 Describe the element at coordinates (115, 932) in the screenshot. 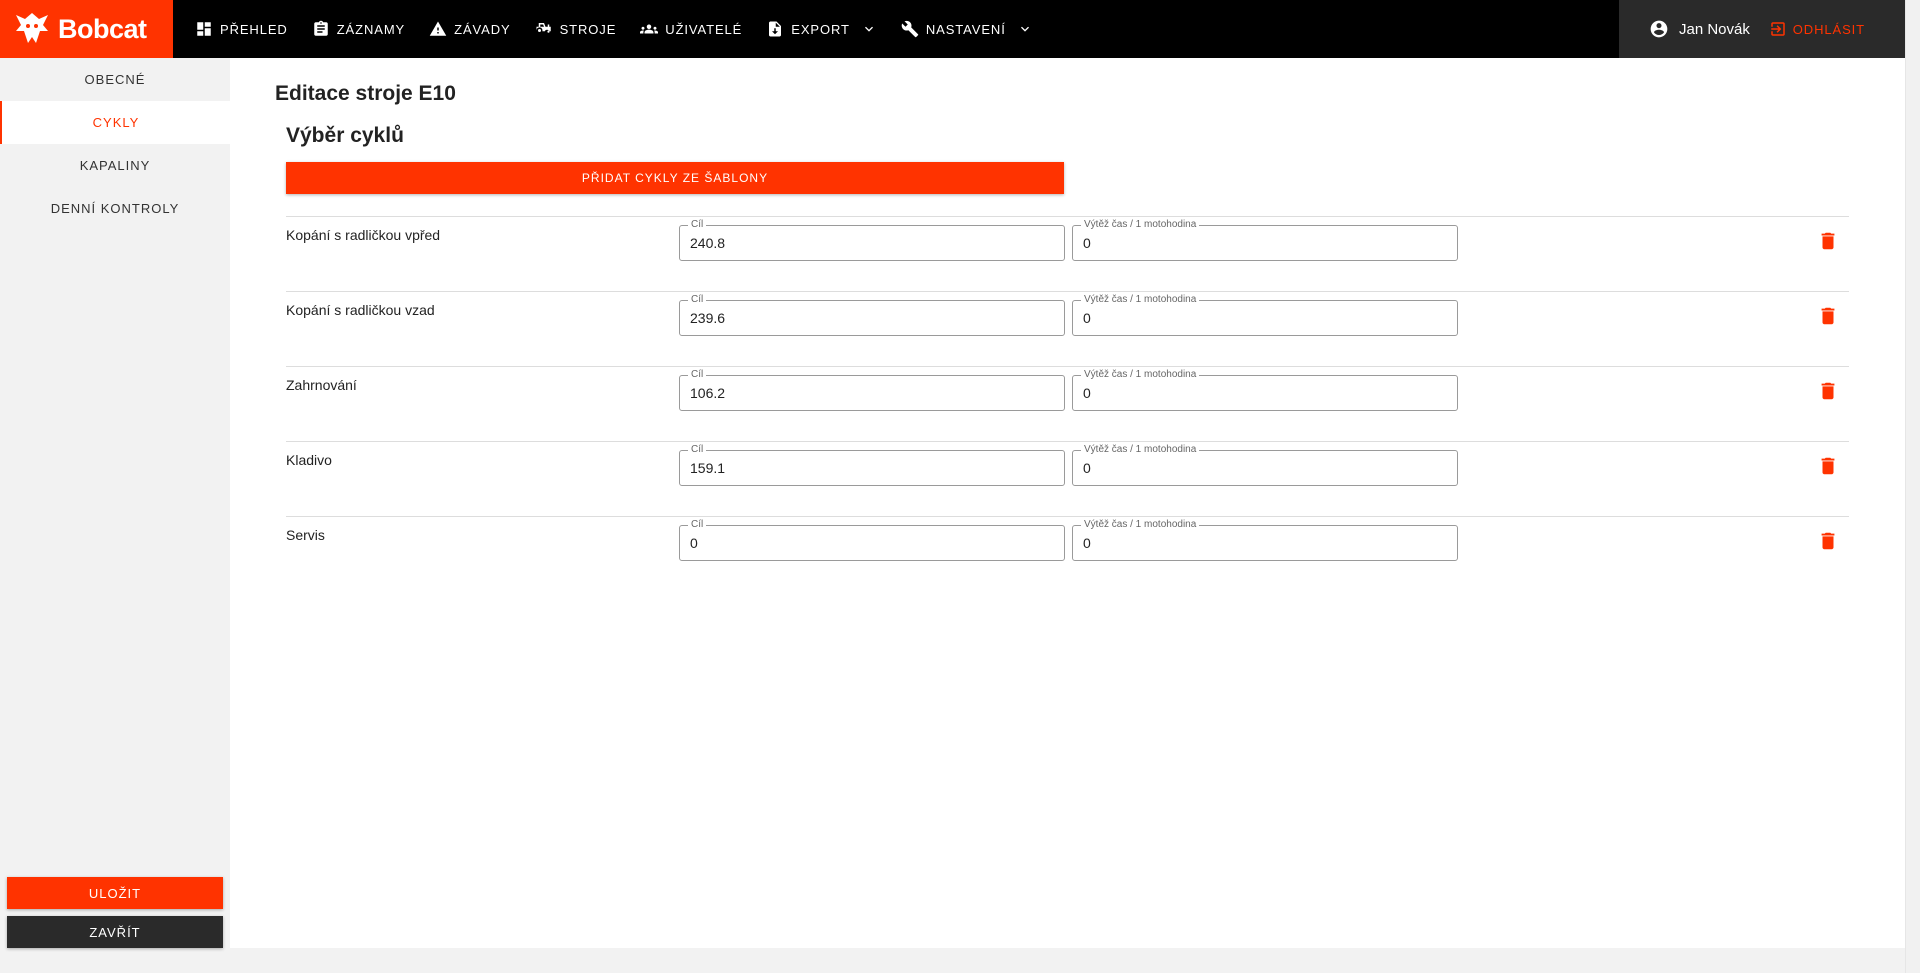

I see `close-button: Zavřít` at that location.